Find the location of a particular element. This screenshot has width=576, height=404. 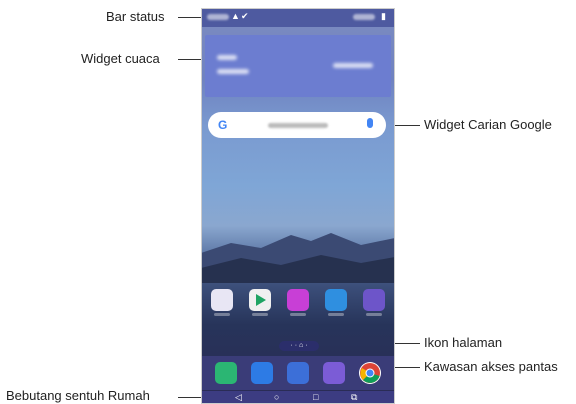

quick-access-dock is located at coordinates (298, 373).